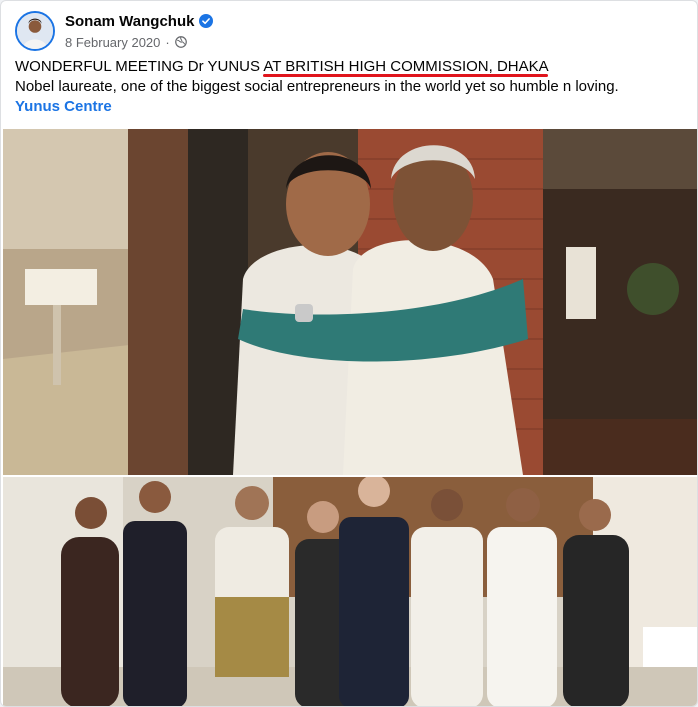 The width and height of the screenshot is (698, 707). Describe the element at coordinates (405, 75) in the screenshot. I see `highlight-underline` at that location.